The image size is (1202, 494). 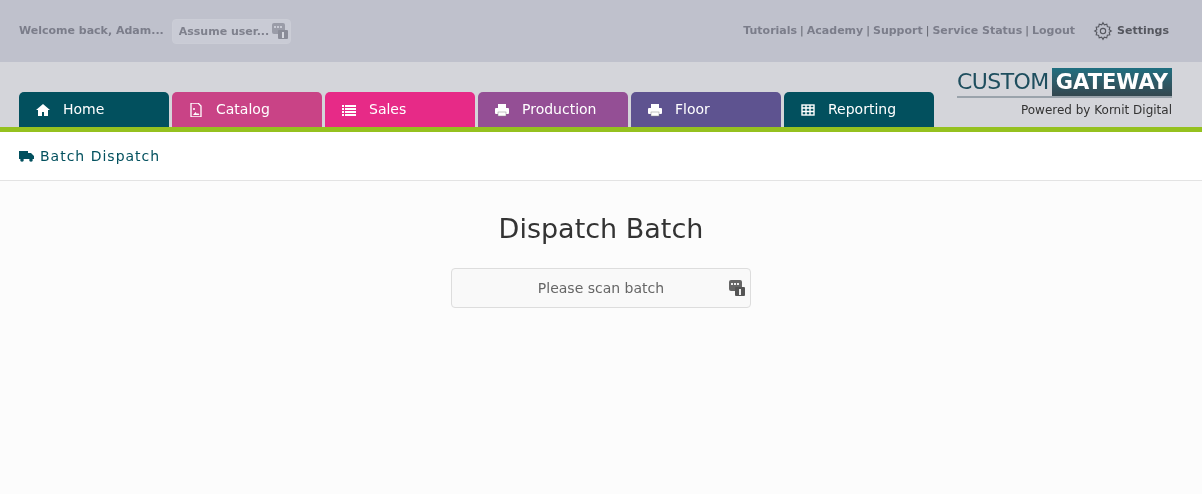 What do you see at coordinates (808, 109) in the screenshot?
I see `table-icon` at bounding box center [808, 109].